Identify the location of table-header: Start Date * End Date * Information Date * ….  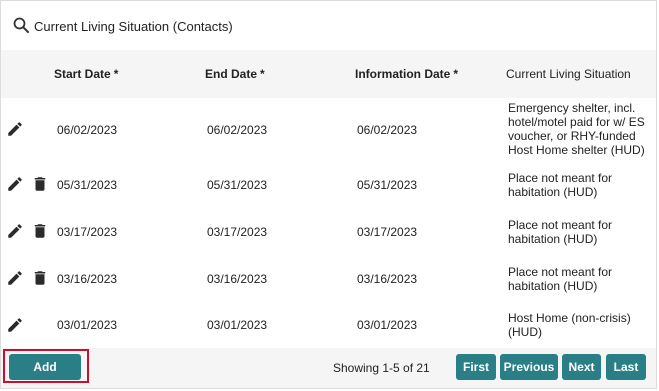
(328, 74).